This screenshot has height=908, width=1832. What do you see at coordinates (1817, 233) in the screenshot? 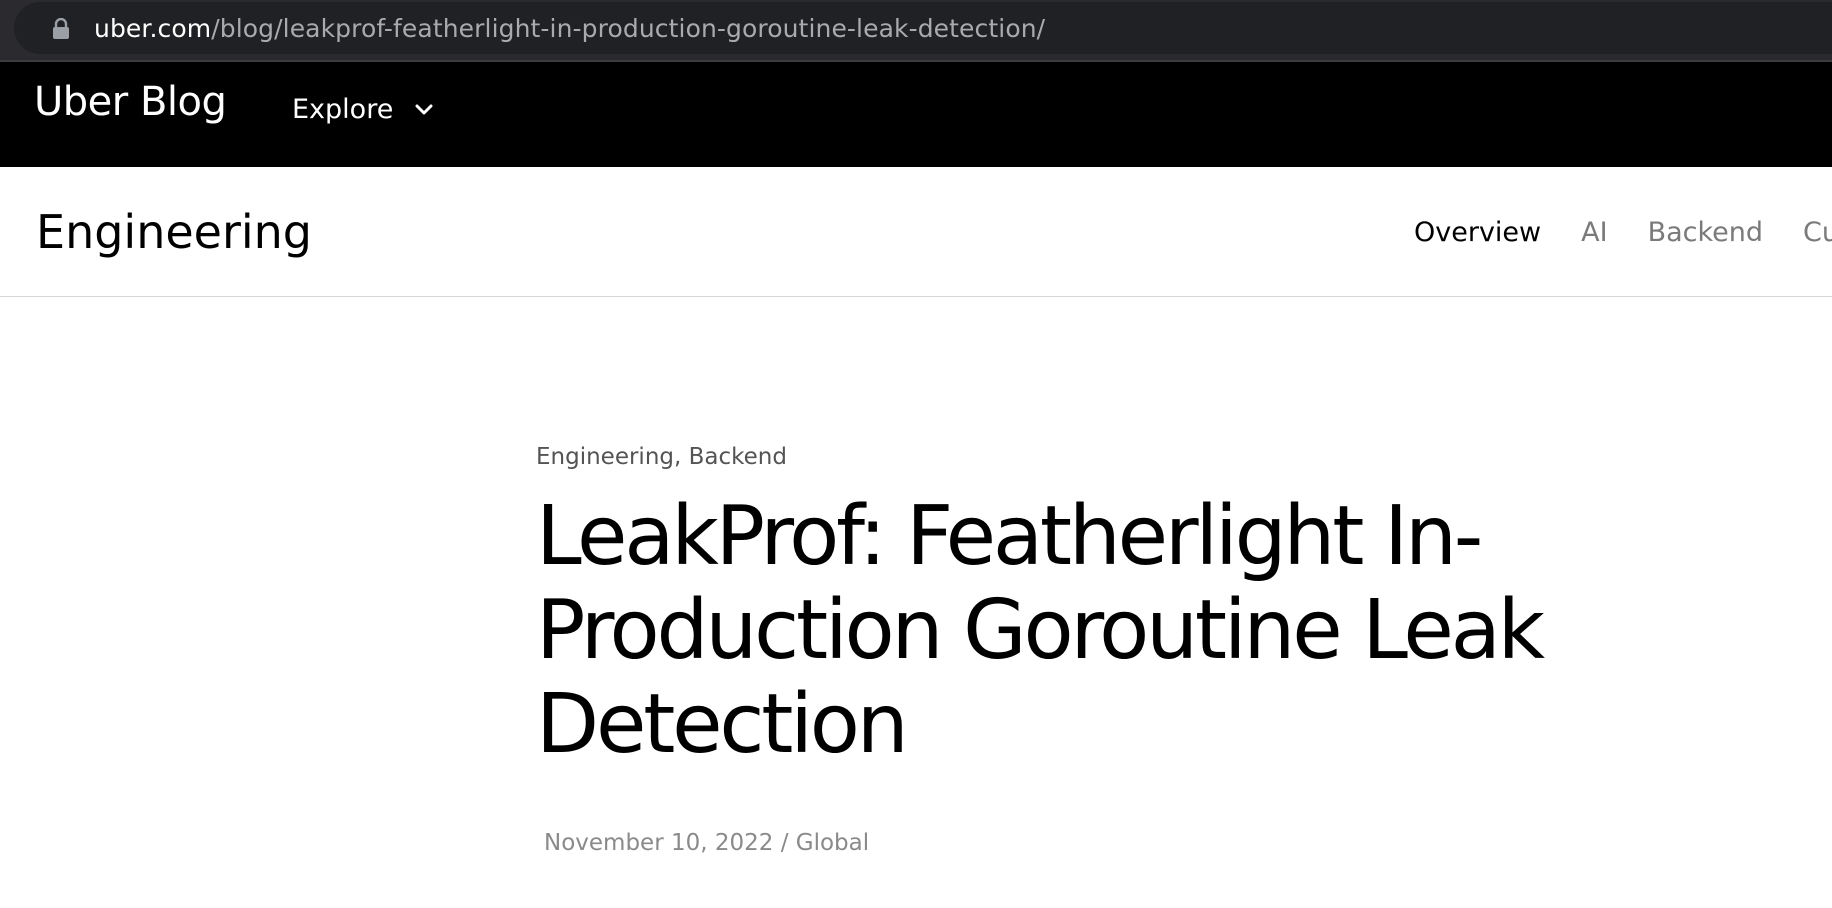
I see `tab-culture: Cul` at bounding box center [1817, 233].